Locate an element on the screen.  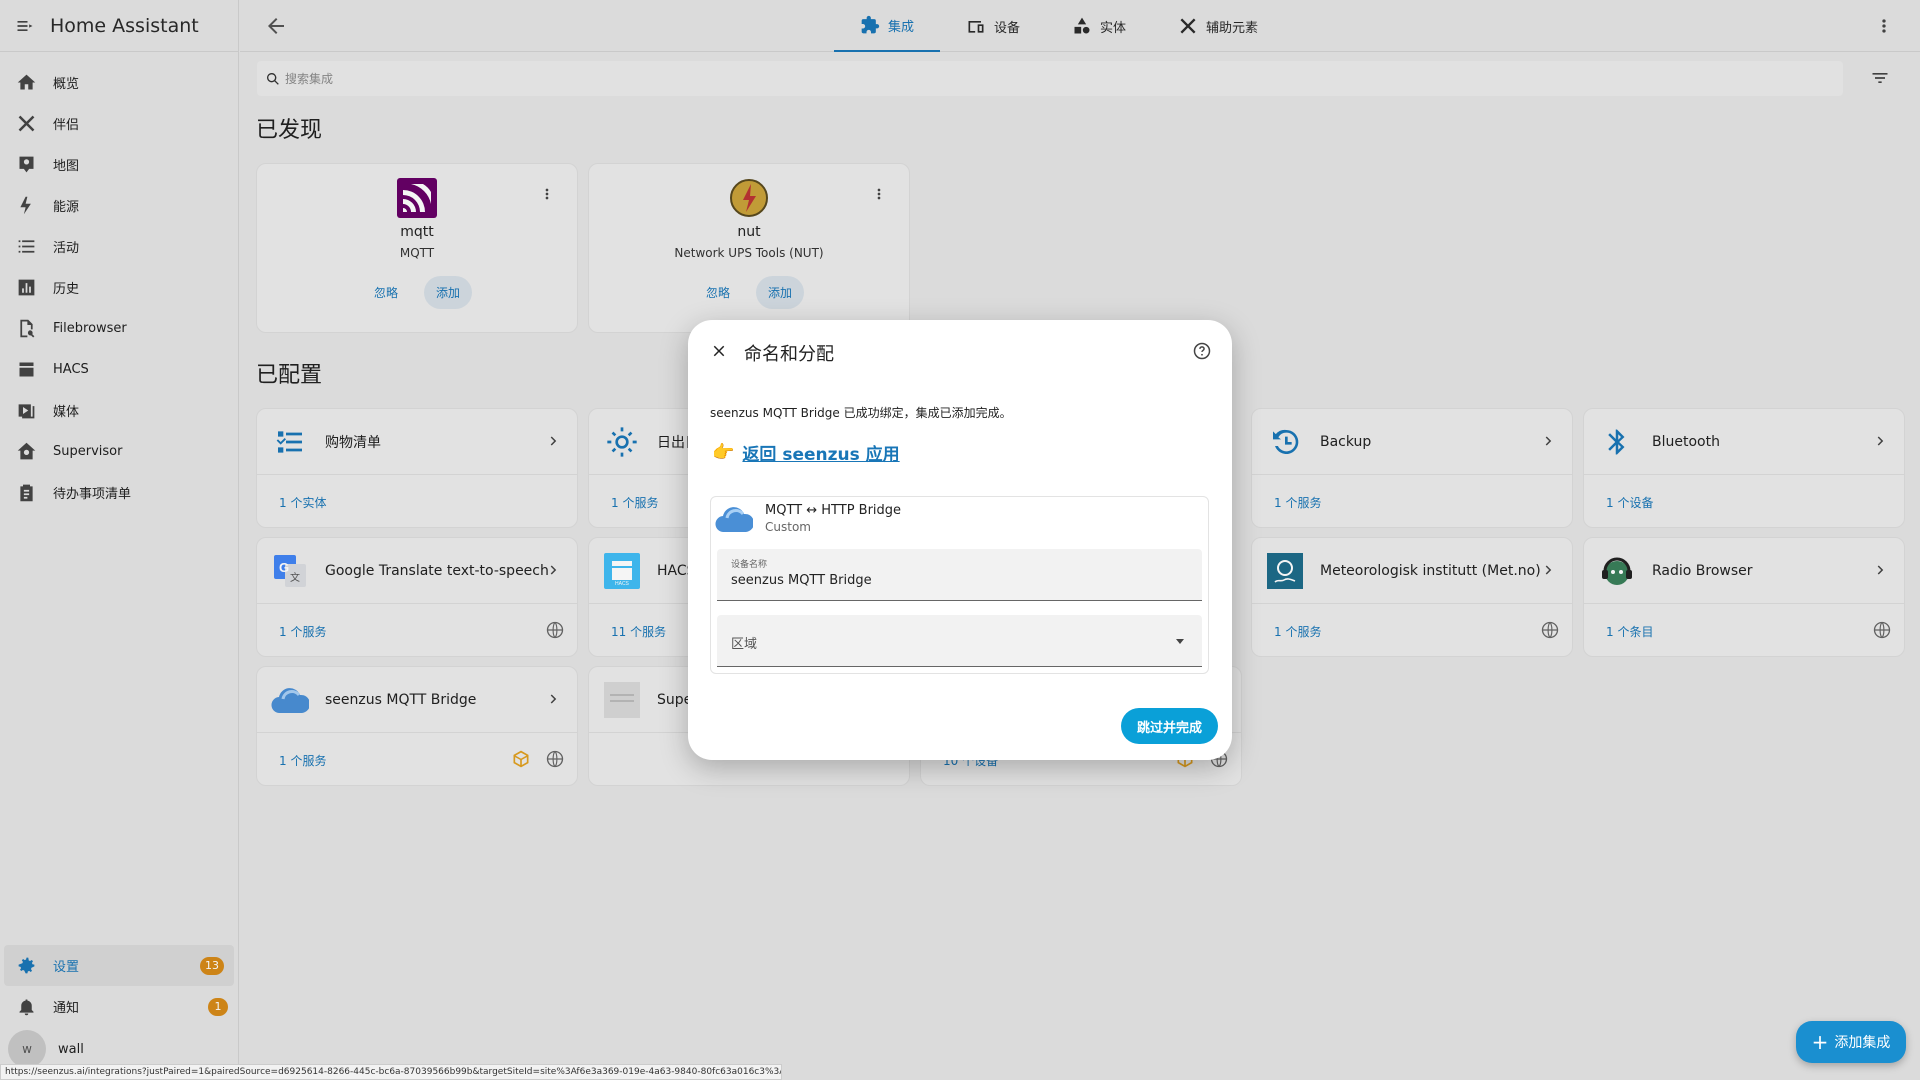
field-value: seenzus MQTT Bridge is located at coordinates (801, 580).